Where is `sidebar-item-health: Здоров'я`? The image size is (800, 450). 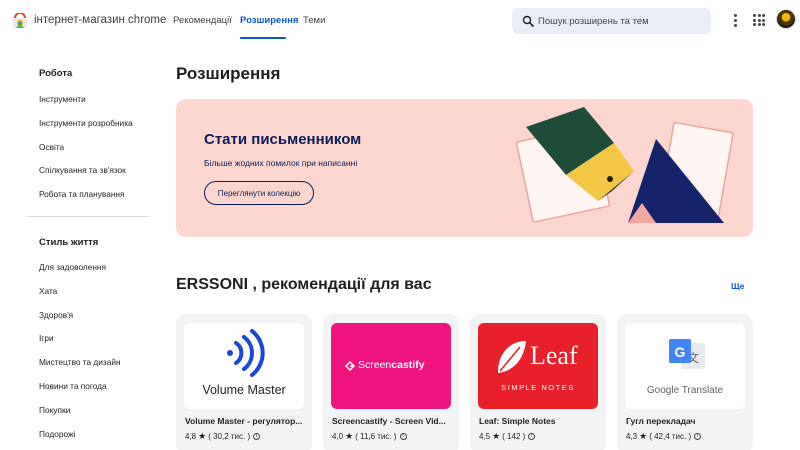 sidebar-item-health: Здоров'я is located at coordinates (56, 315).